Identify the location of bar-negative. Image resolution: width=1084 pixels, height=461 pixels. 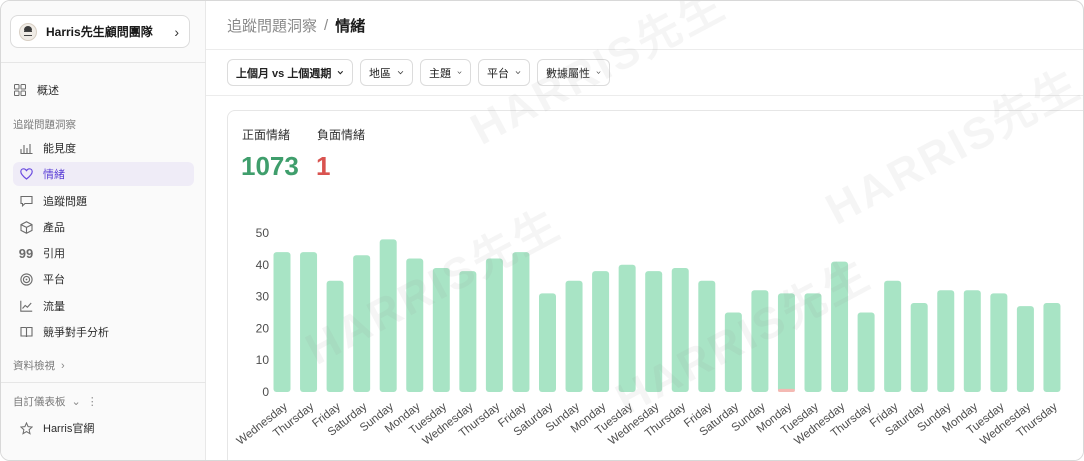
(786, 390).